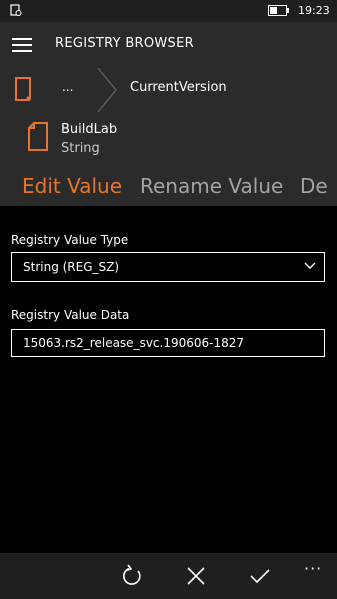 The image size is (337, 599). I want to click on type-selected-value: String (REG_SZ), so click(71, 267).